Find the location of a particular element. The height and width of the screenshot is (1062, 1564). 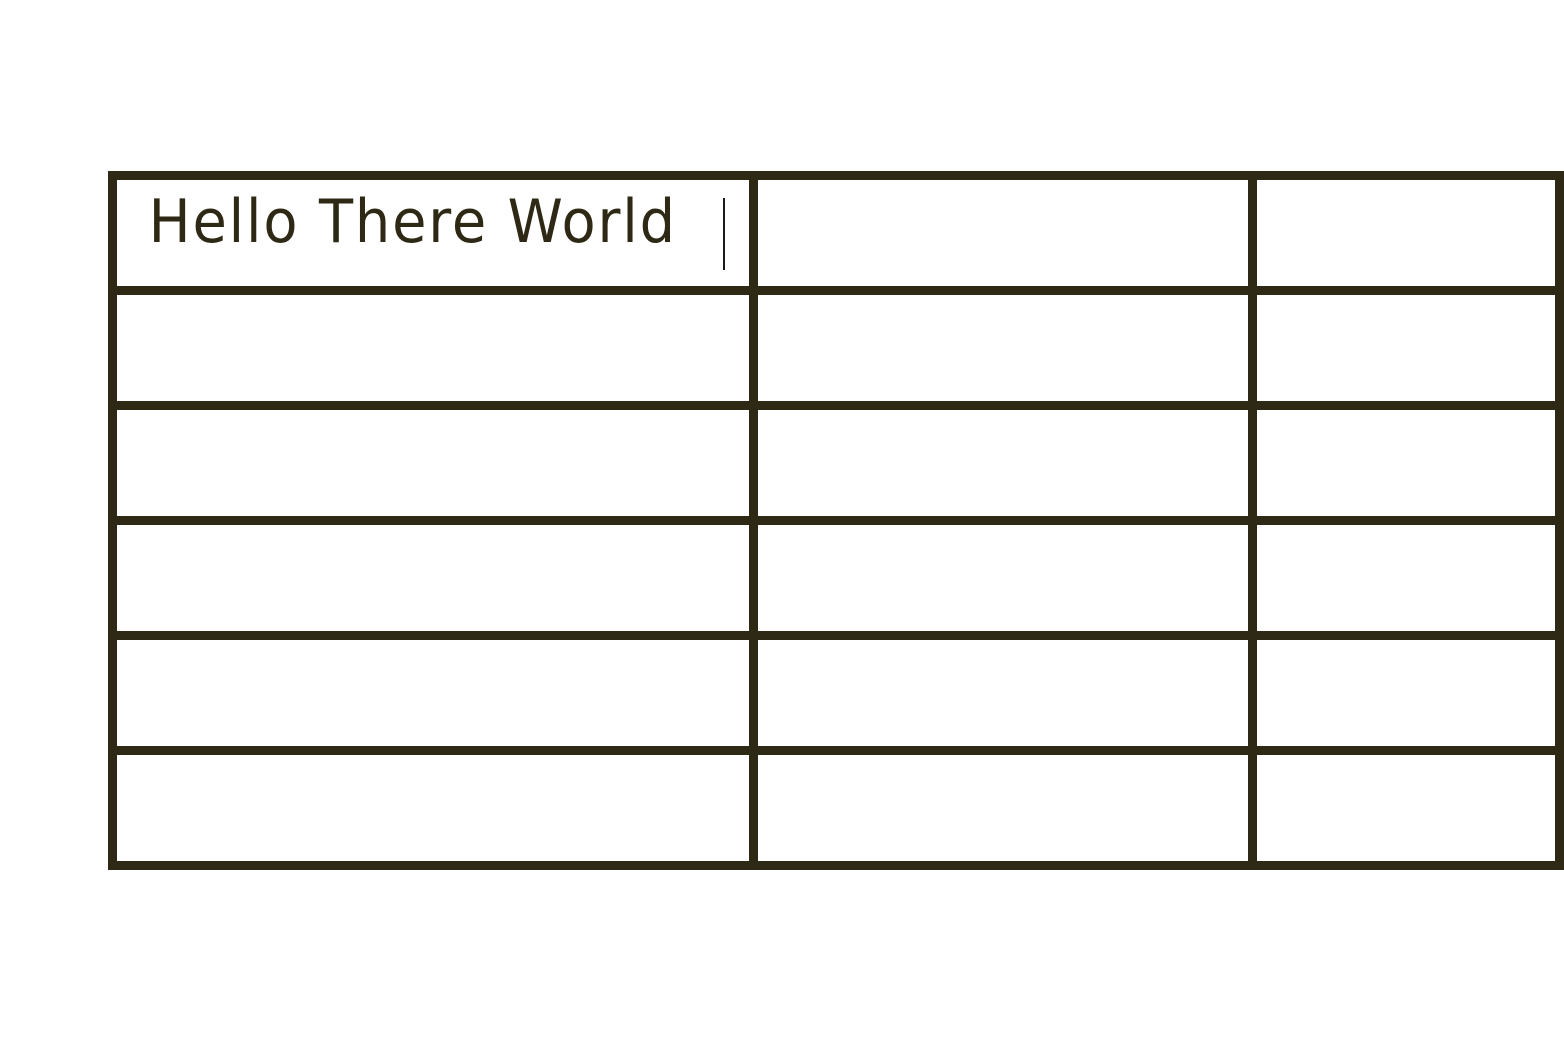

table-cell: Hello There World is located at coordinates (433, 233).